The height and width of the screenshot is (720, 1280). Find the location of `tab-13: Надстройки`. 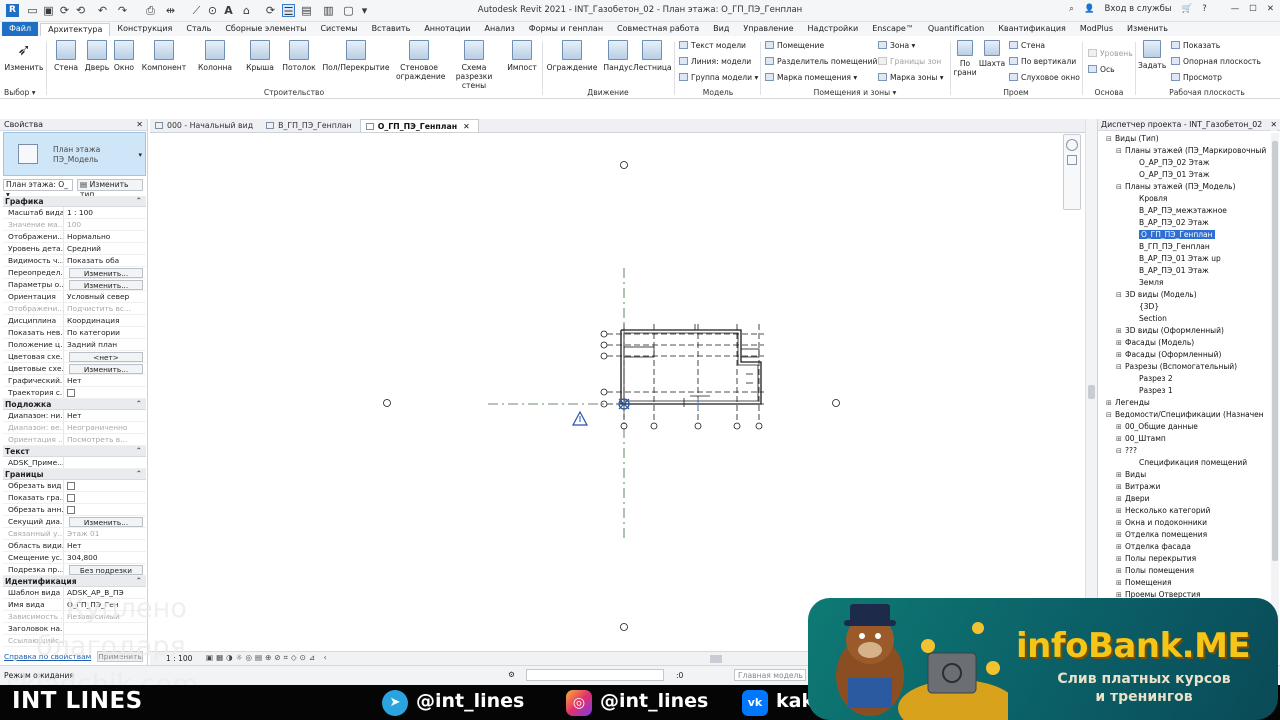

tab-13: Надстройки is located at coordinates (833, 29).